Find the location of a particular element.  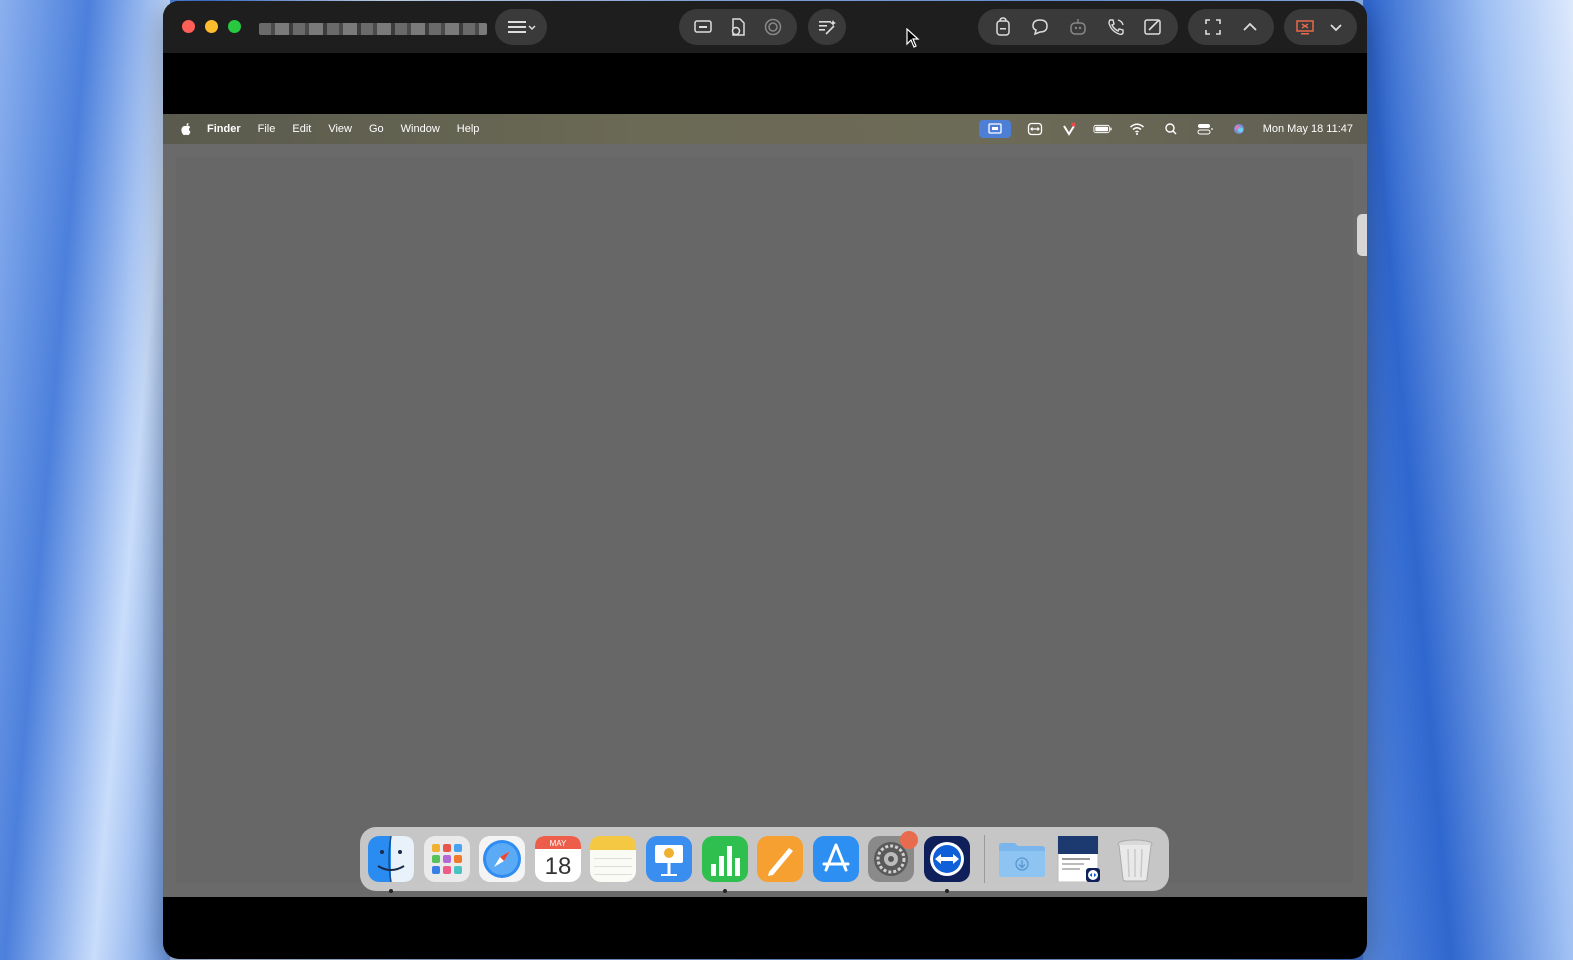

assistant-button is located at coordinates (1078, 27).